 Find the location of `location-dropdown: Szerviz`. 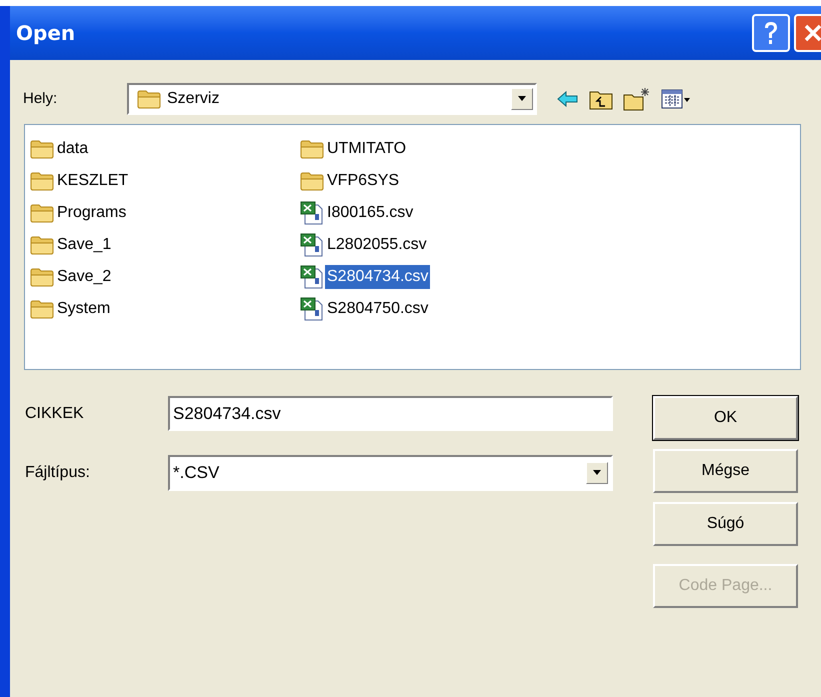

location-dropdown: Szerviz is located at coordinates (332, 99).